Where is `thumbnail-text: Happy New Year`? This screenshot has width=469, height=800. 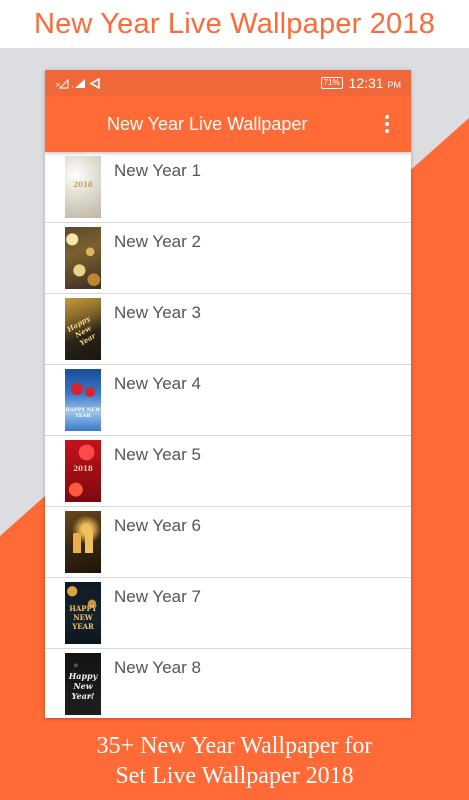 thumbnail-text: Happy New Year is located at coordinates (81, 330).